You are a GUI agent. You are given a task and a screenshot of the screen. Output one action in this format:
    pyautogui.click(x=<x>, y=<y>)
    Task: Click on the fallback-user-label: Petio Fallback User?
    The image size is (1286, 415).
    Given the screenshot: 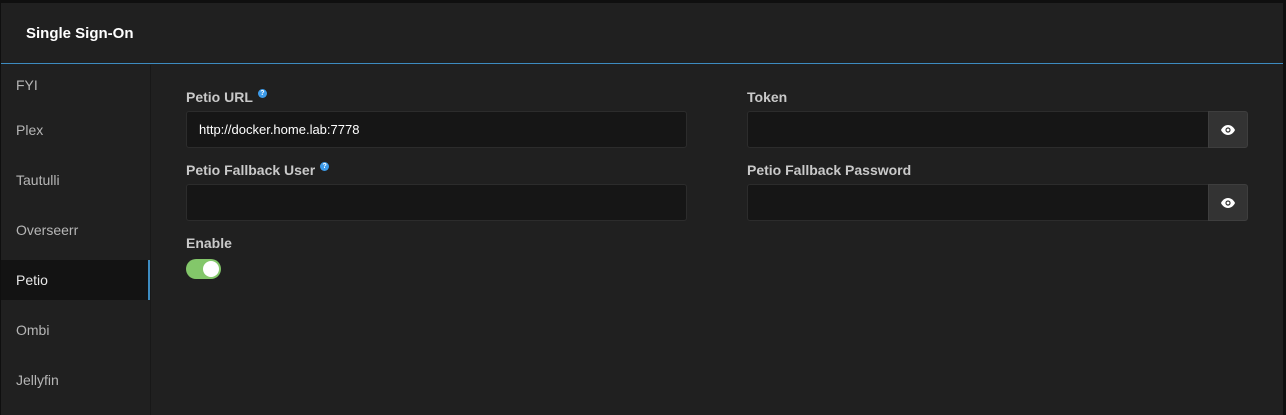 What is the action you would take?
    pyautogui.click(x=258, y=170)
    